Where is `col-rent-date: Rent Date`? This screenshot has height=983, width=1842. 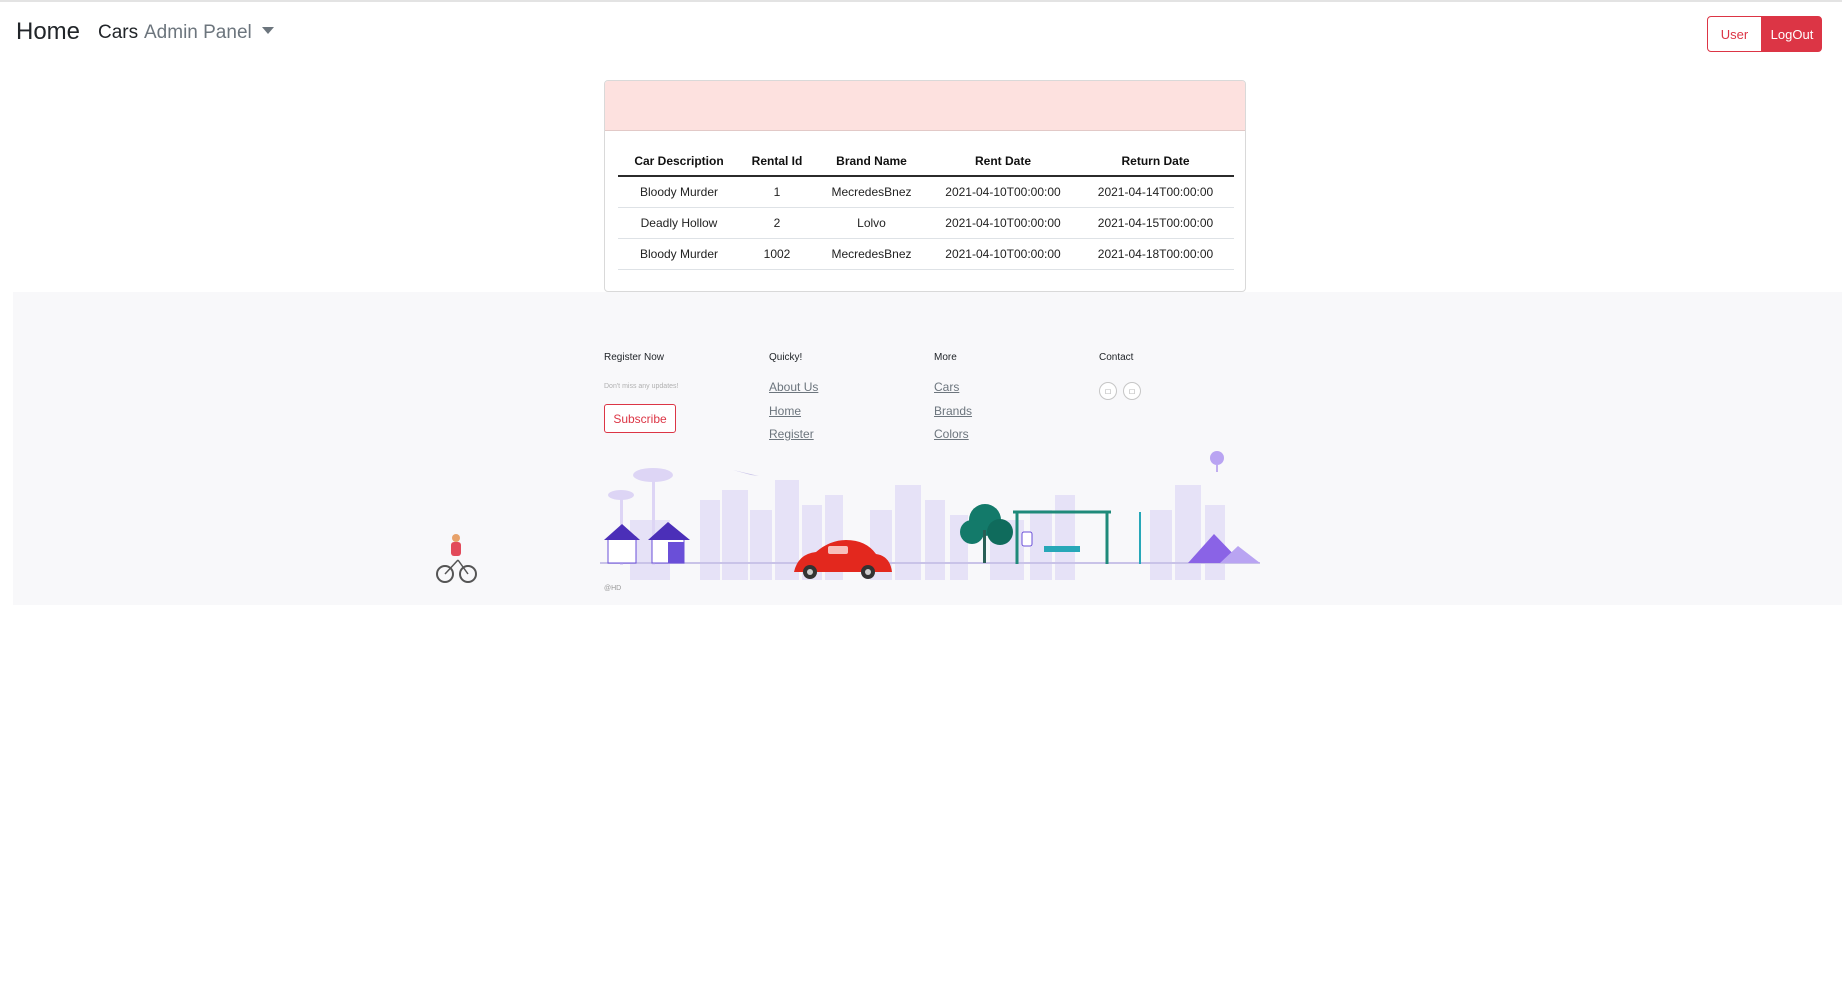 col-rent-date: Rent Date is located at coordinates (1003, 162).